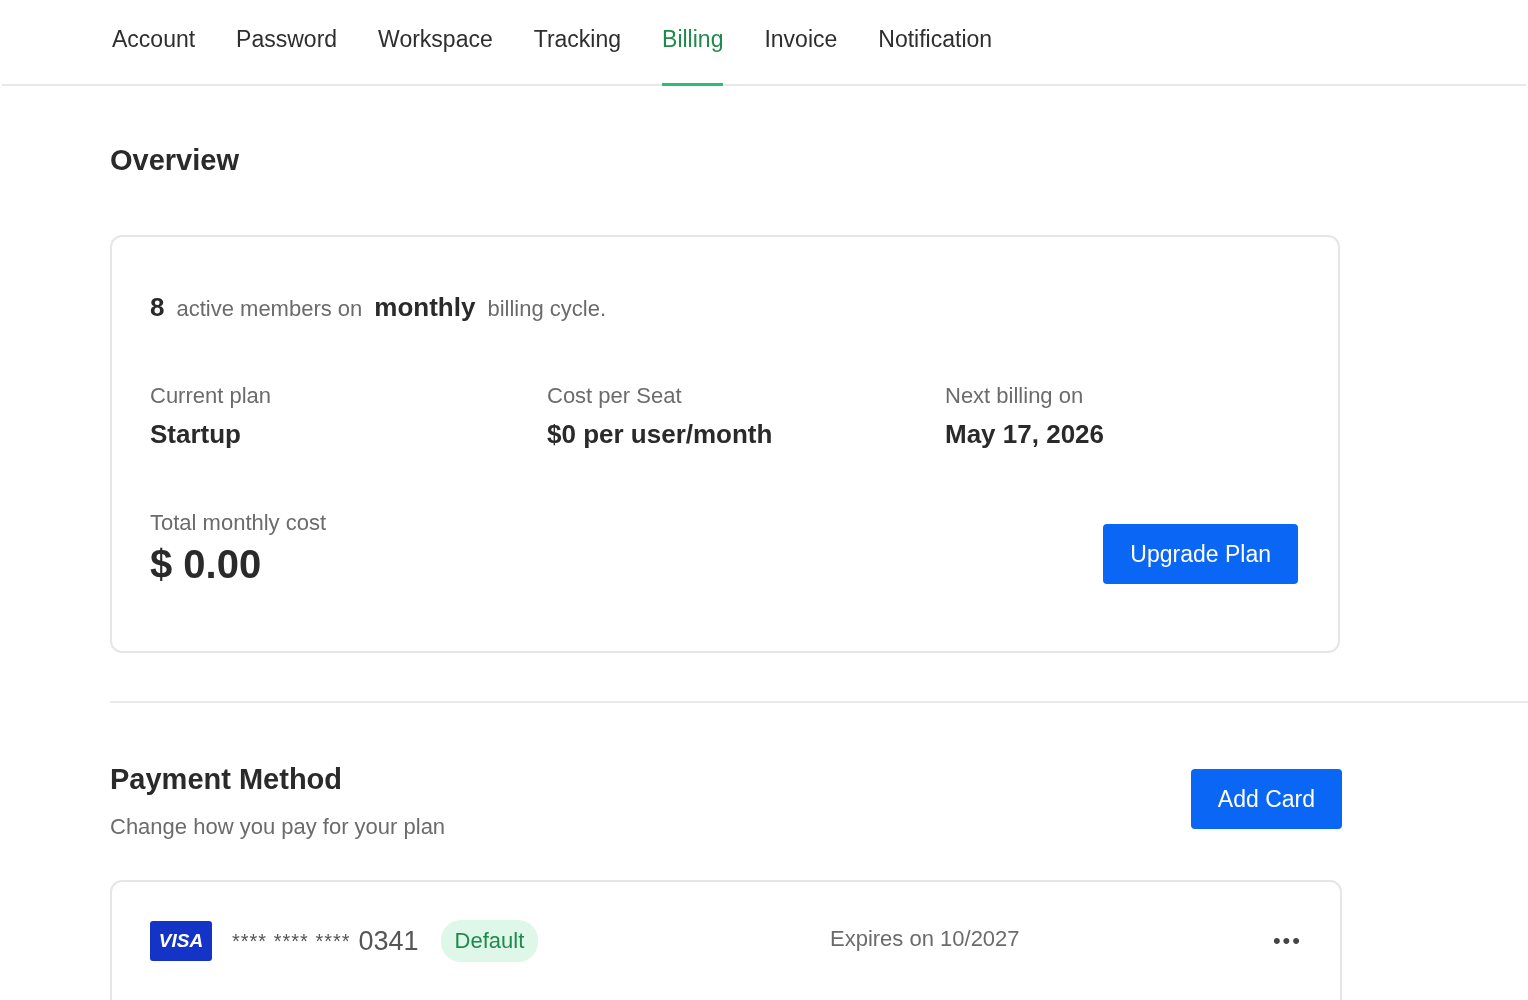  Describe the element at coordinates (227, 779) in the screenshot. I see `section-title: Payment Method` at that location.